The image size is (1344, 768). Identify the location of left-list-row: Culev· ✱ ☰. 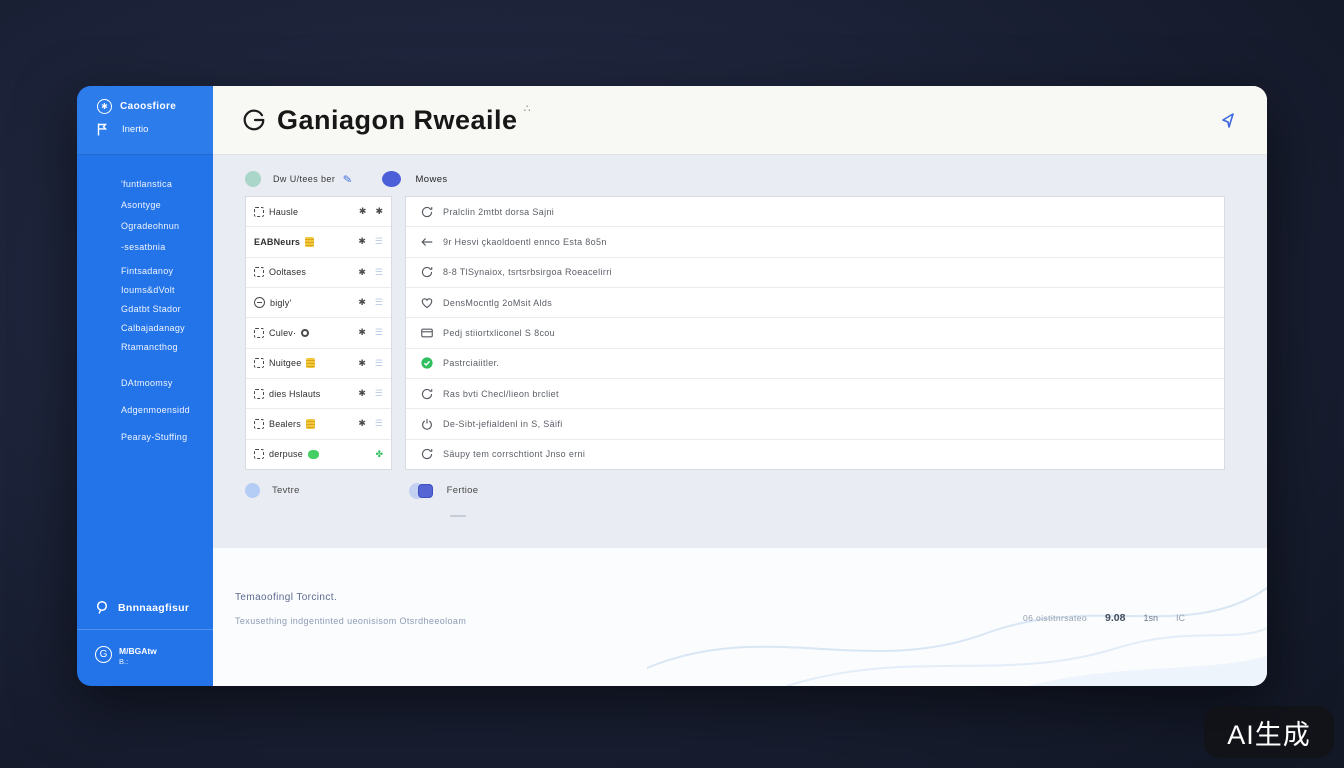
(318, 333).